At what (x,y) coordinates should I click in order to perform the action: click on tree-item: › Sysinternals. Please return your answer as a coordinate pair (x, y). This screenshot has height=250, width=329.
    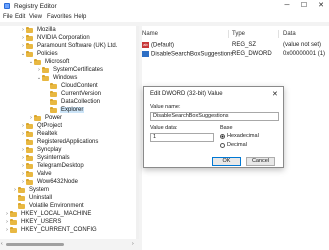
    Looking at the image, I should click on (45, 158).